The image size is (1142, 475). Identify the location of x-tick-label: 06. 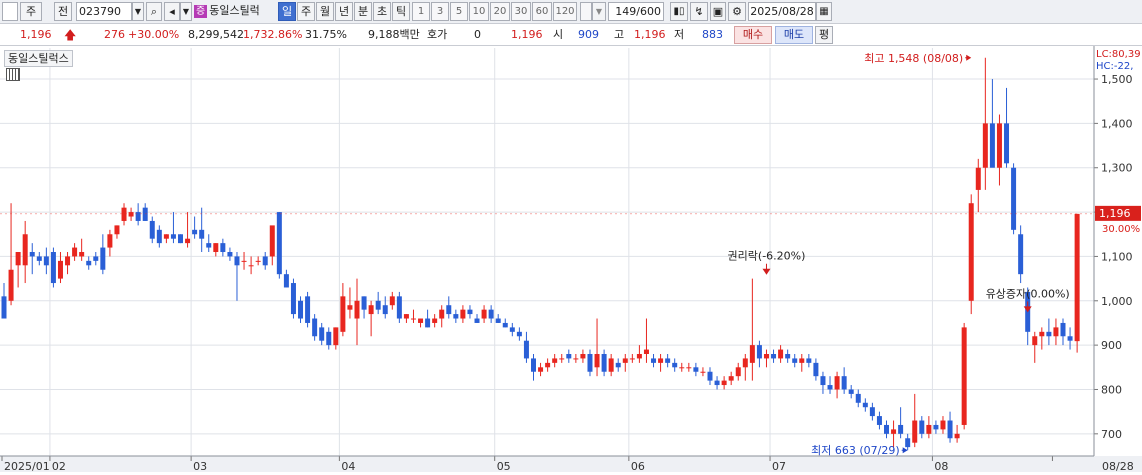
(638, 466).